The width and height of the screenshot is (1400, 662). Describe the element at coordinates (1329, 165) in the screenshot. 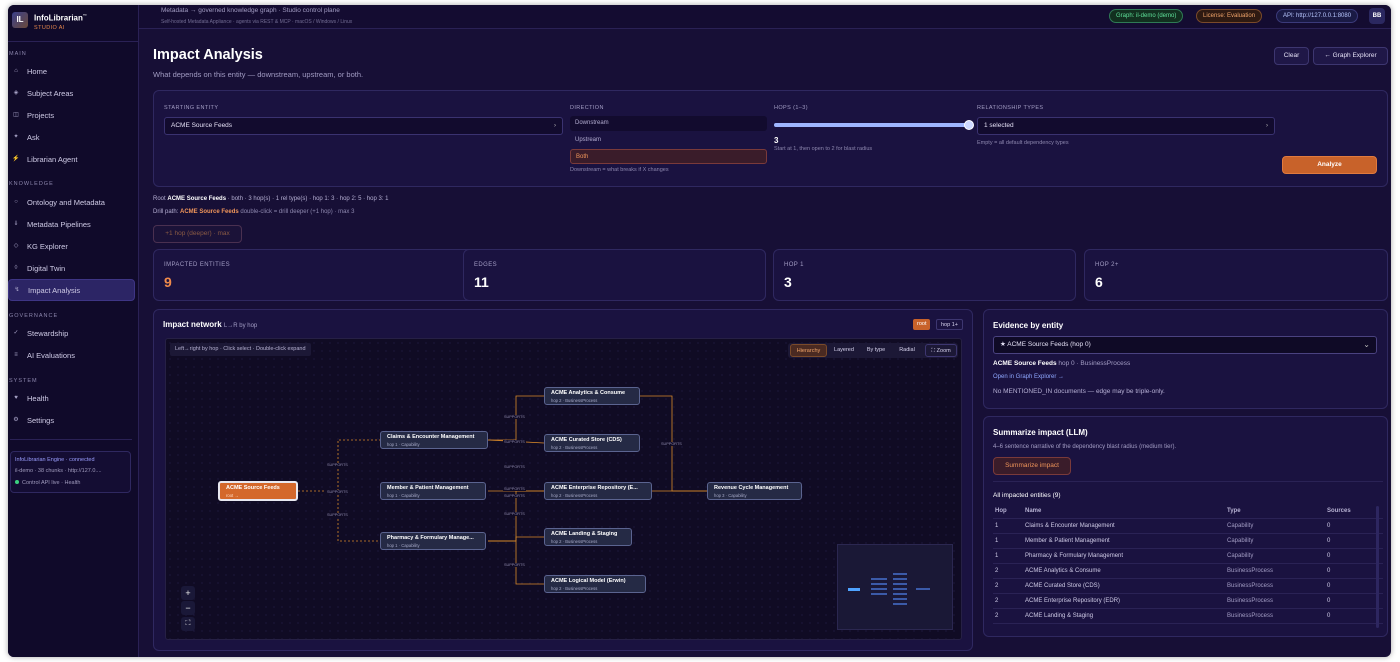

I see `analyze-button: Analyze` at that location.